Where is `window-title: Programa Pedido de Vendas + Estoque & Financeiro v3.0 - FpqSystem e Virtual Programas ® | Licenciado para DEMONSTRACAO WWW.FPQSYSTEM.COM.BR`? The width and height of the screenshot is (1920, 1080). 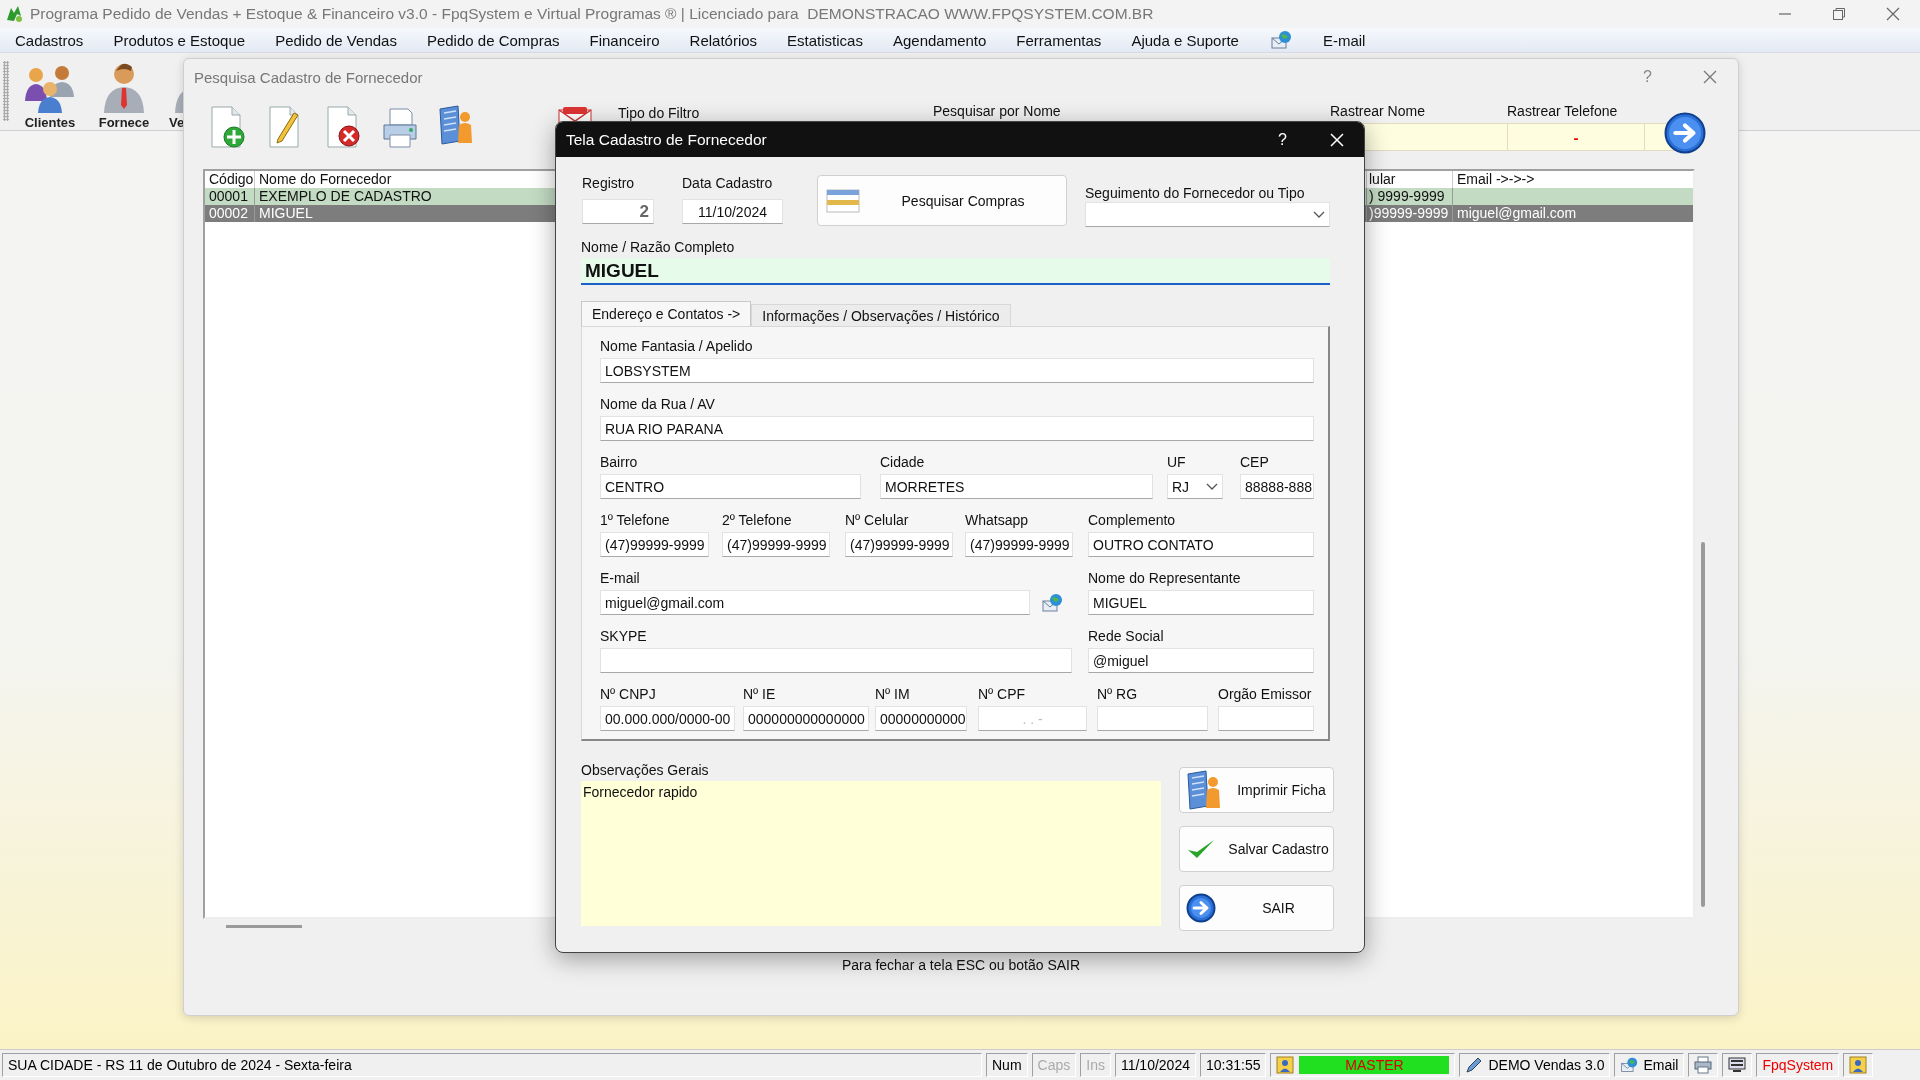 window-title: Programa Pedido de Vendas + Estoque & Financeiro v3.0 - FpqSystem e Virtual Programas ® | Licenciado para DEMONSTRACAO WWW.FPQSYSTEM.COM.BR is located at coordinates (592, 14).